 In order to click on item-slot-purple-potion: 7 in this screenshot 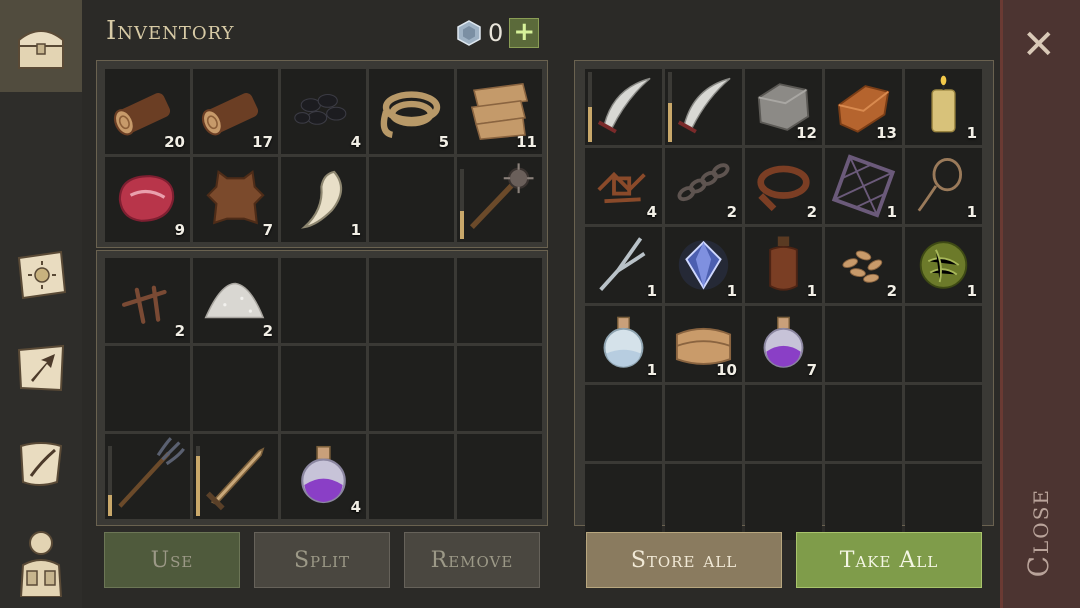, I will do `click(783, 344)`.